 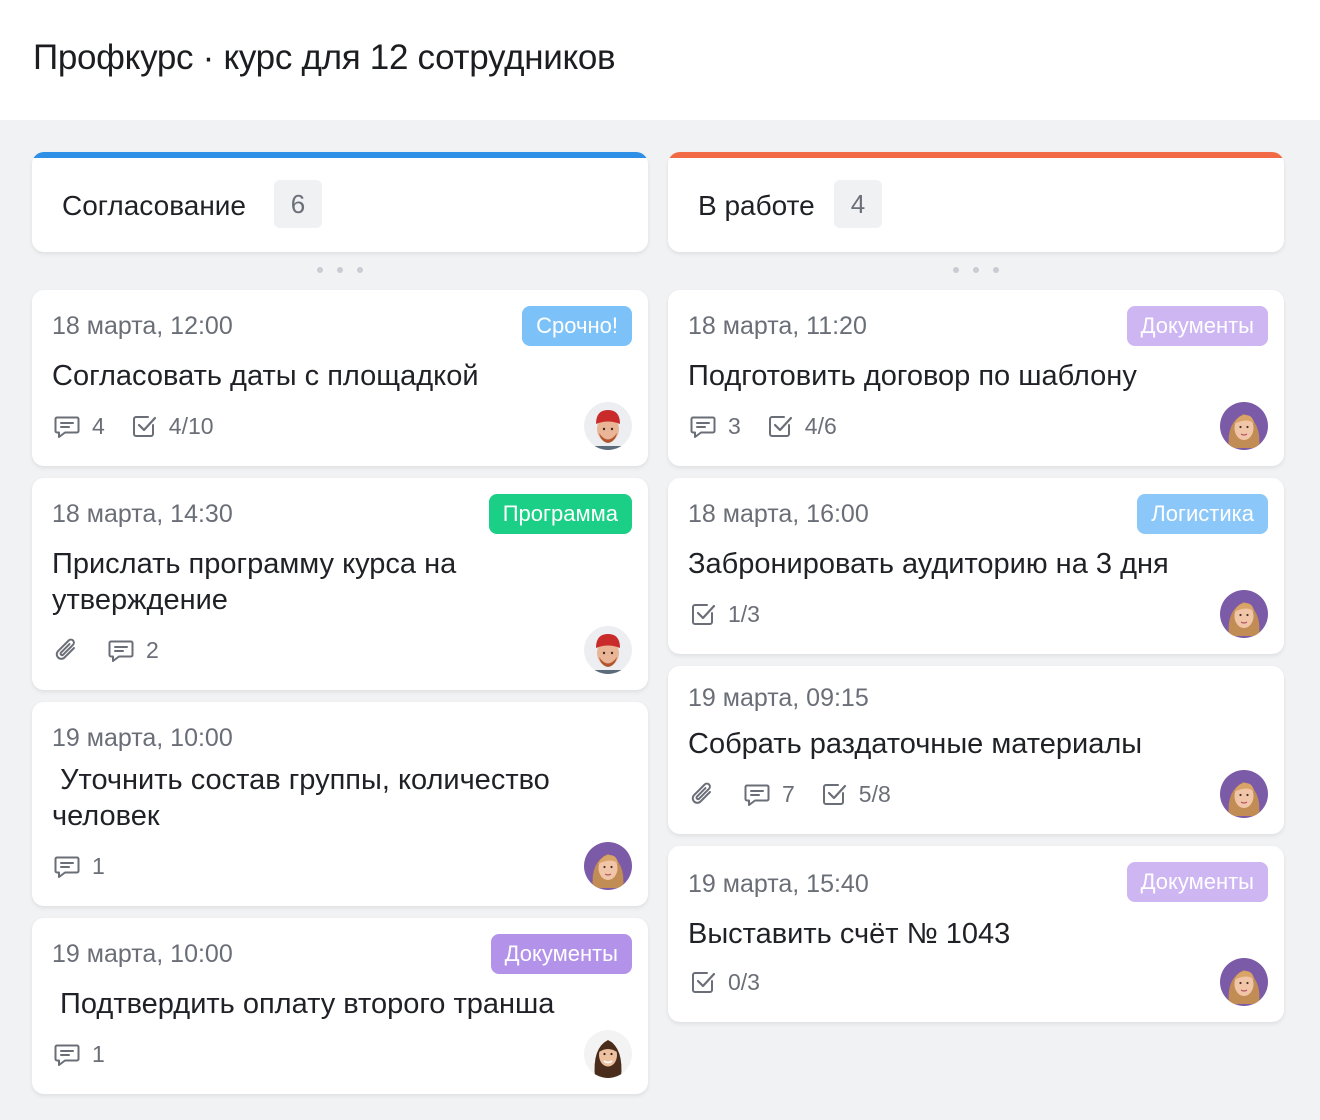 I want to click on task-title: Подтвердить оплату второго транша, so click(x=303, y=1004).